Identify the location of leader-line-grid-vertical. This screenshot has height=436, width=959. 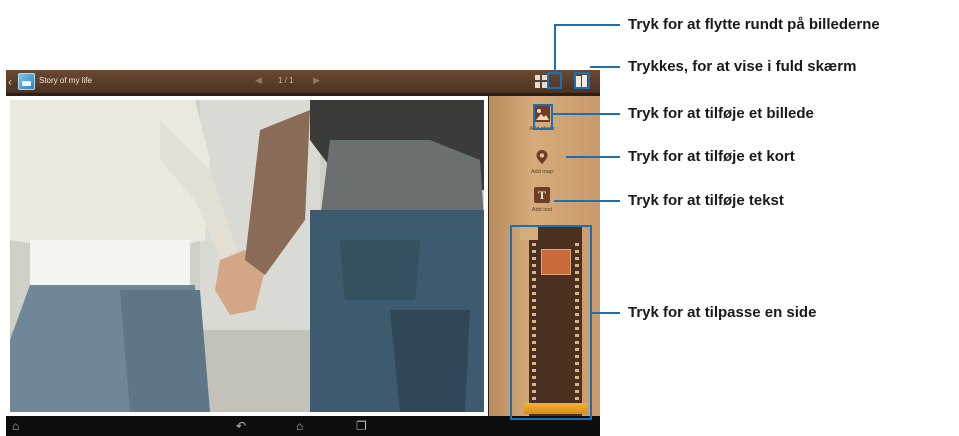
(555, 48).